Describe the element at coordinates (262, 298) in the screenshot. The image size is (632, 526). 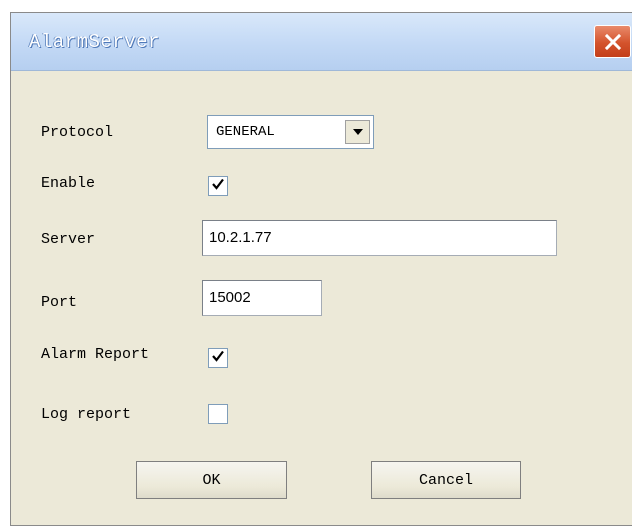
I see `port-input: 15002` at that location.